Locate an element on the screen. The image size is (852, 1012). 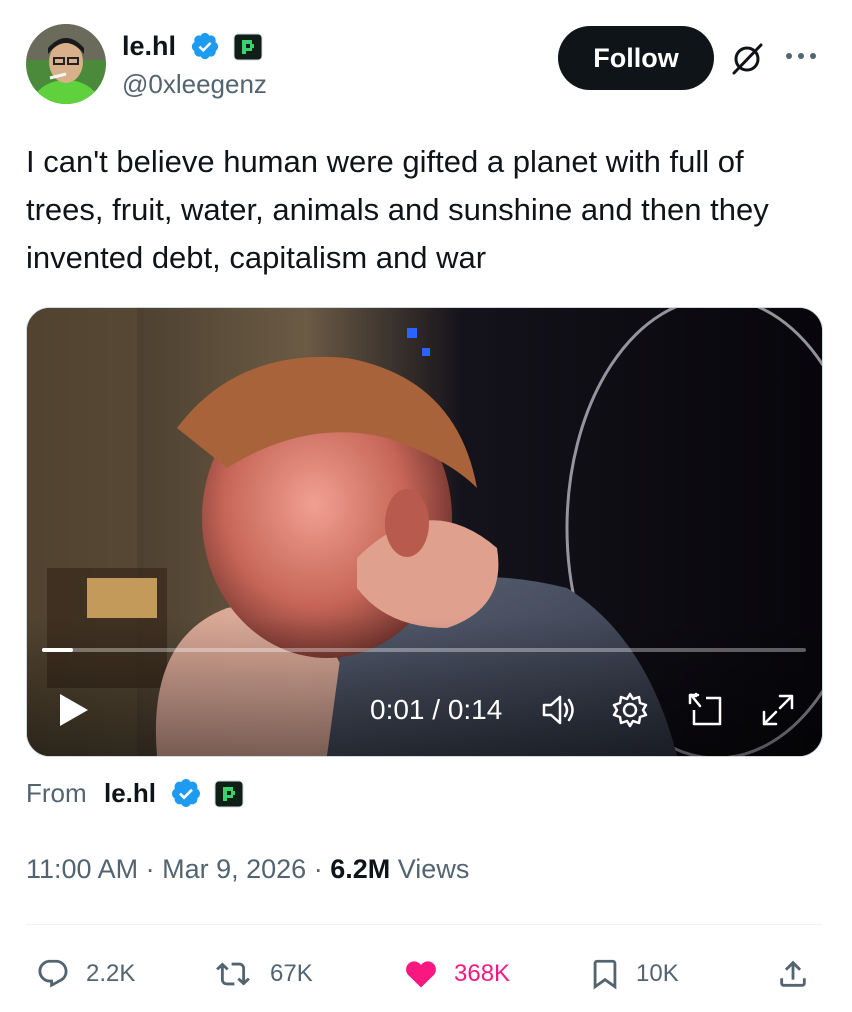
play-icon is located at coordinates (73, 710).